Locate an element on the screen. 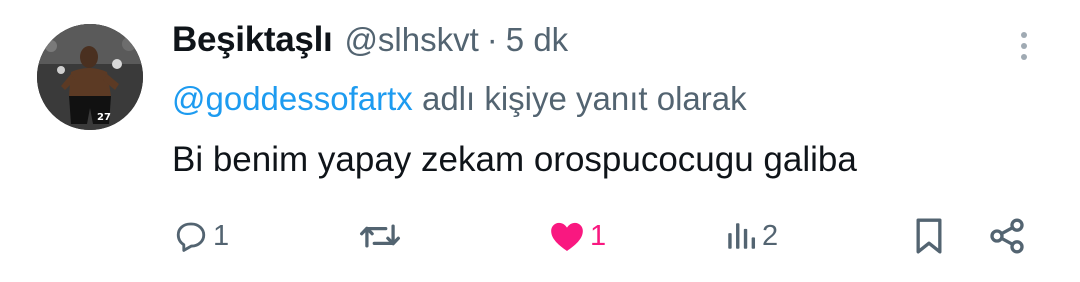  reply-context: @goddessofartx adlı kişiye yanıt olarak is located at coordinates (459, 99).